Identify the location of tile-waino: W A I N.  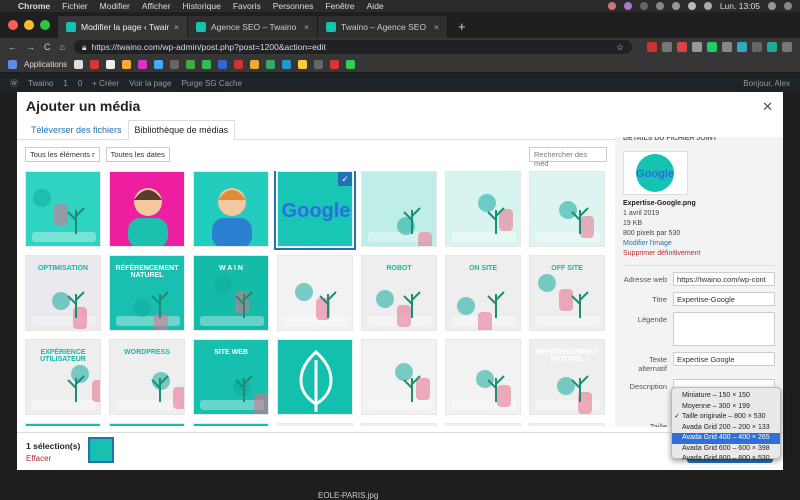
(231, 293).